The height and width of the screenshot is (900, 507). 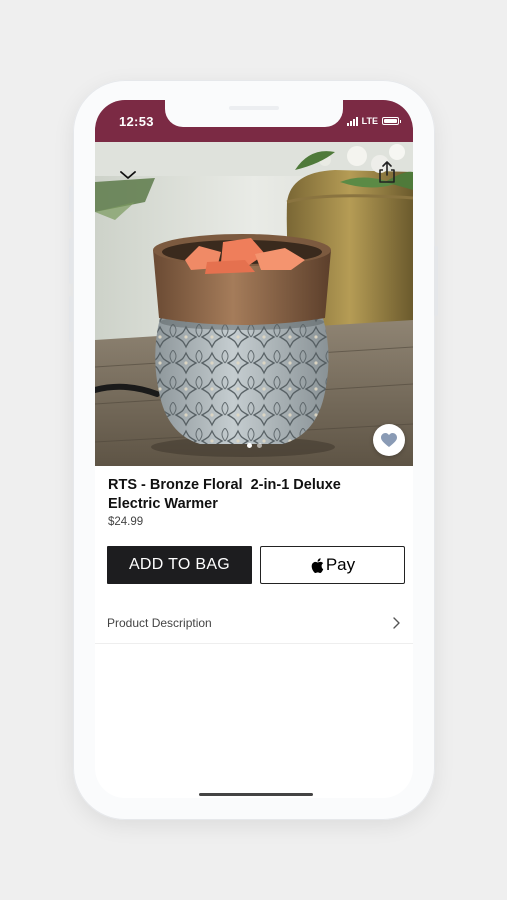 What do you see at coordinates (317, 565) in the screenshot?
I see `apple-logo-icon` at bounding box center [317, 565].